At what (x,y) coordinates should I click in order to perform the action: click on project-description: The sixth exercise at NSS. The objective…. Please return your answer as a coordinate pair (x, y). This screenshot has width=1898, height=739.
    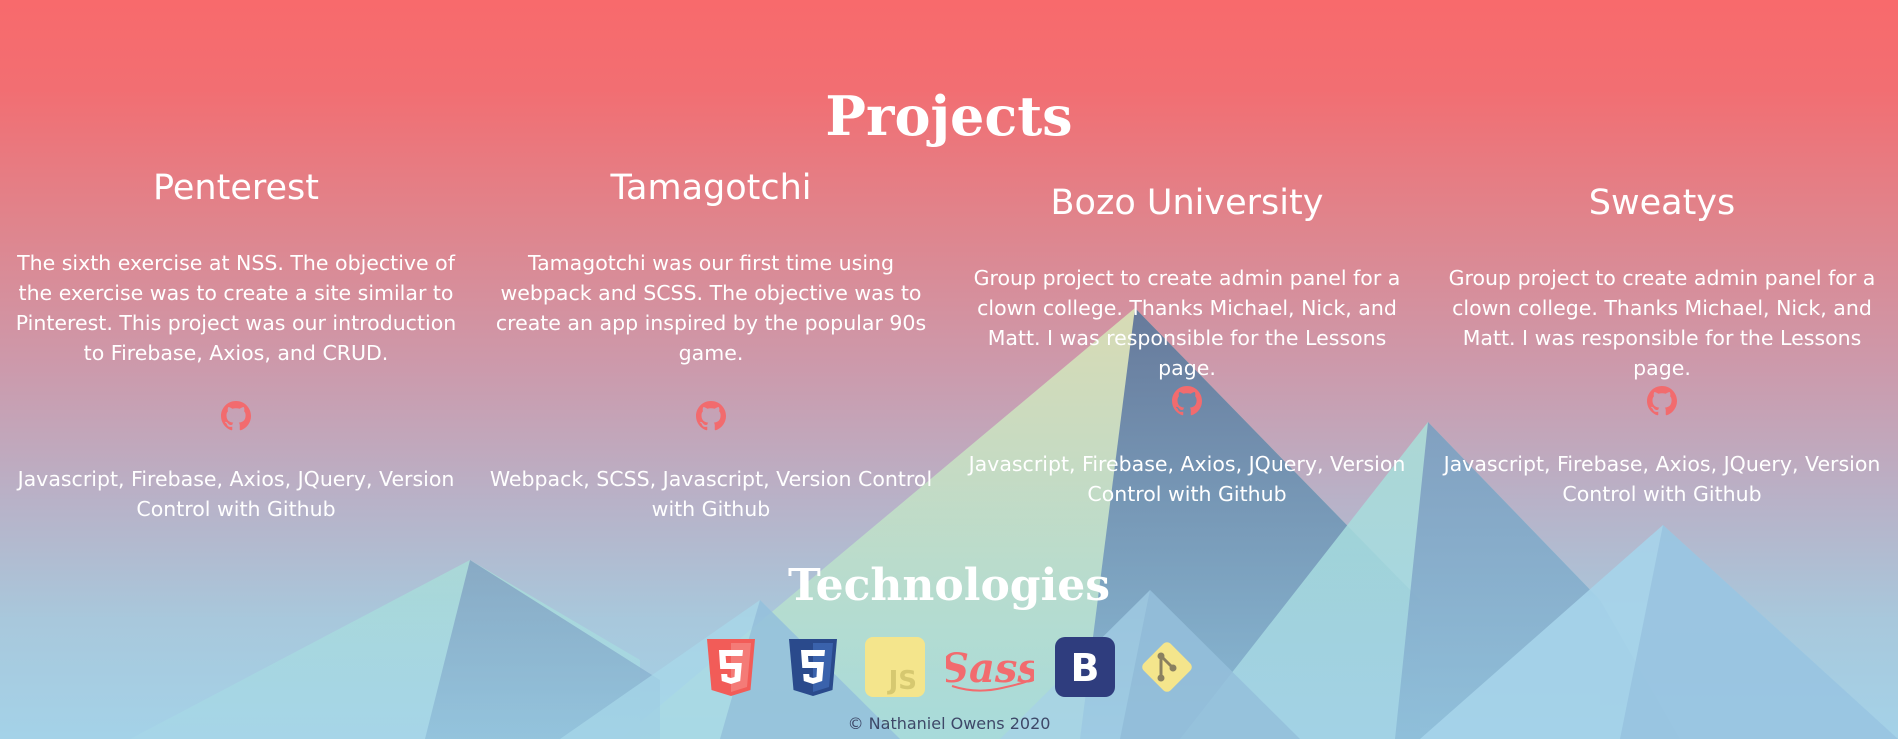
    Looking at the image, I should click on (236, 308).